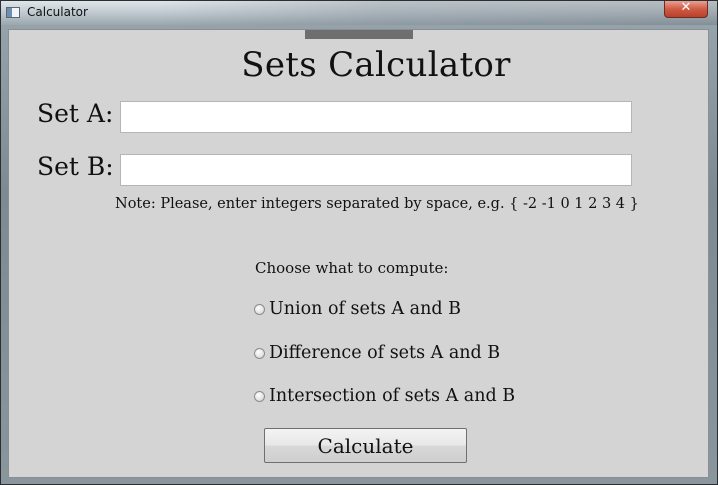  What do you see at coordinates (75, 166) in the screenshot?
I see `set-b-label: Set B:` at bounding box center [75, 166].